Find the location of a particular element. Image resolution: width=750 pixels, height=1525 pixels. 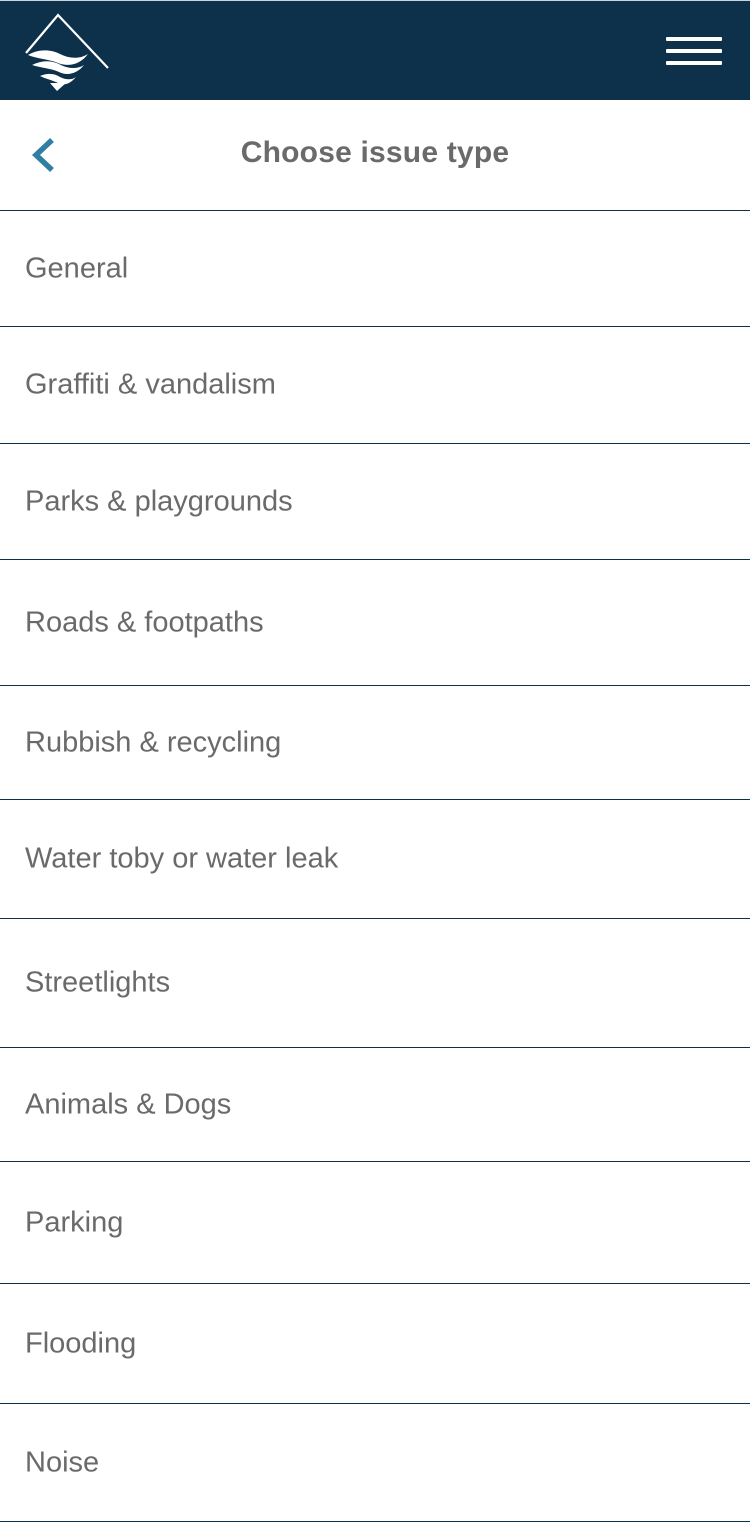

issue-type-label: Graffiti & vandalism is located at coordinates (150, 384).